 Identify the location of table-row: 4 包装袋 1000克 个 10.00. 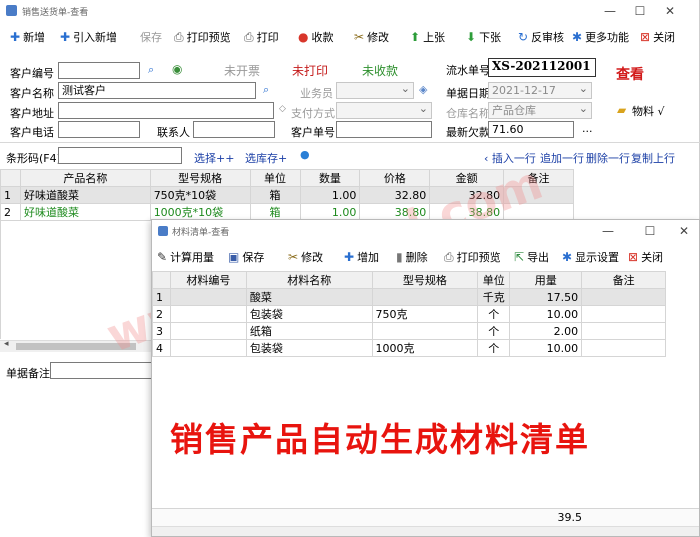
(409, 348).